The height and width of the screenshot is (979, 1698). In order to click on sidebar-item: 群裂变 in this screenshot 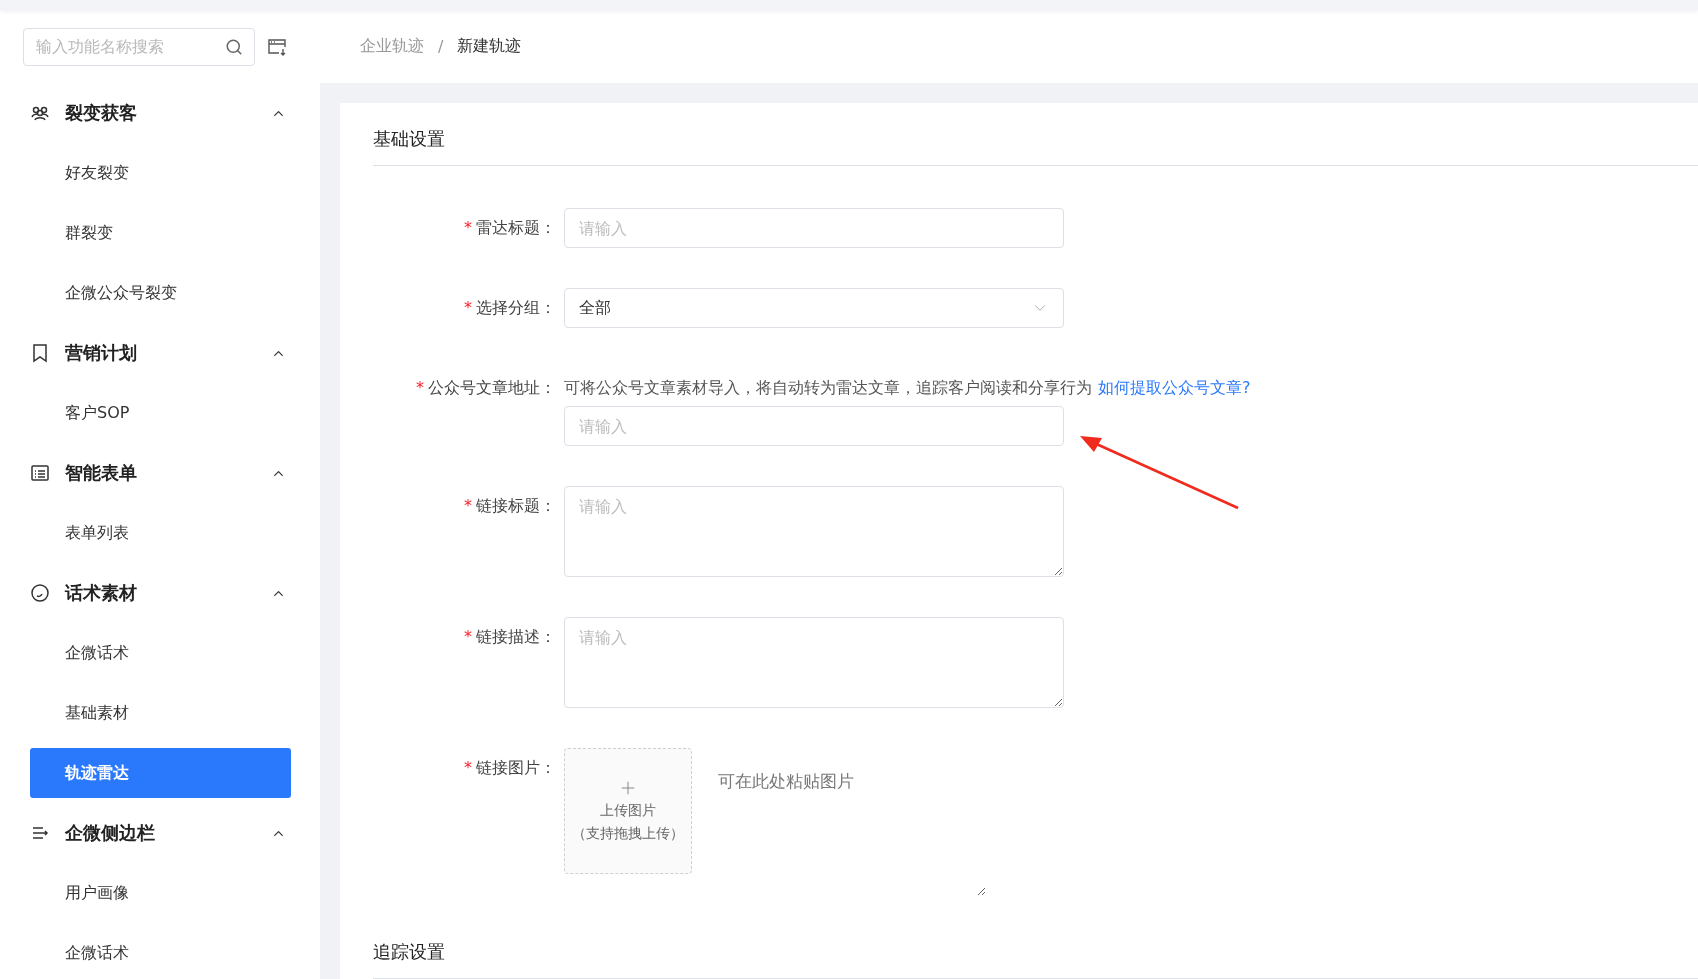, I will do `click(160, 233)`.